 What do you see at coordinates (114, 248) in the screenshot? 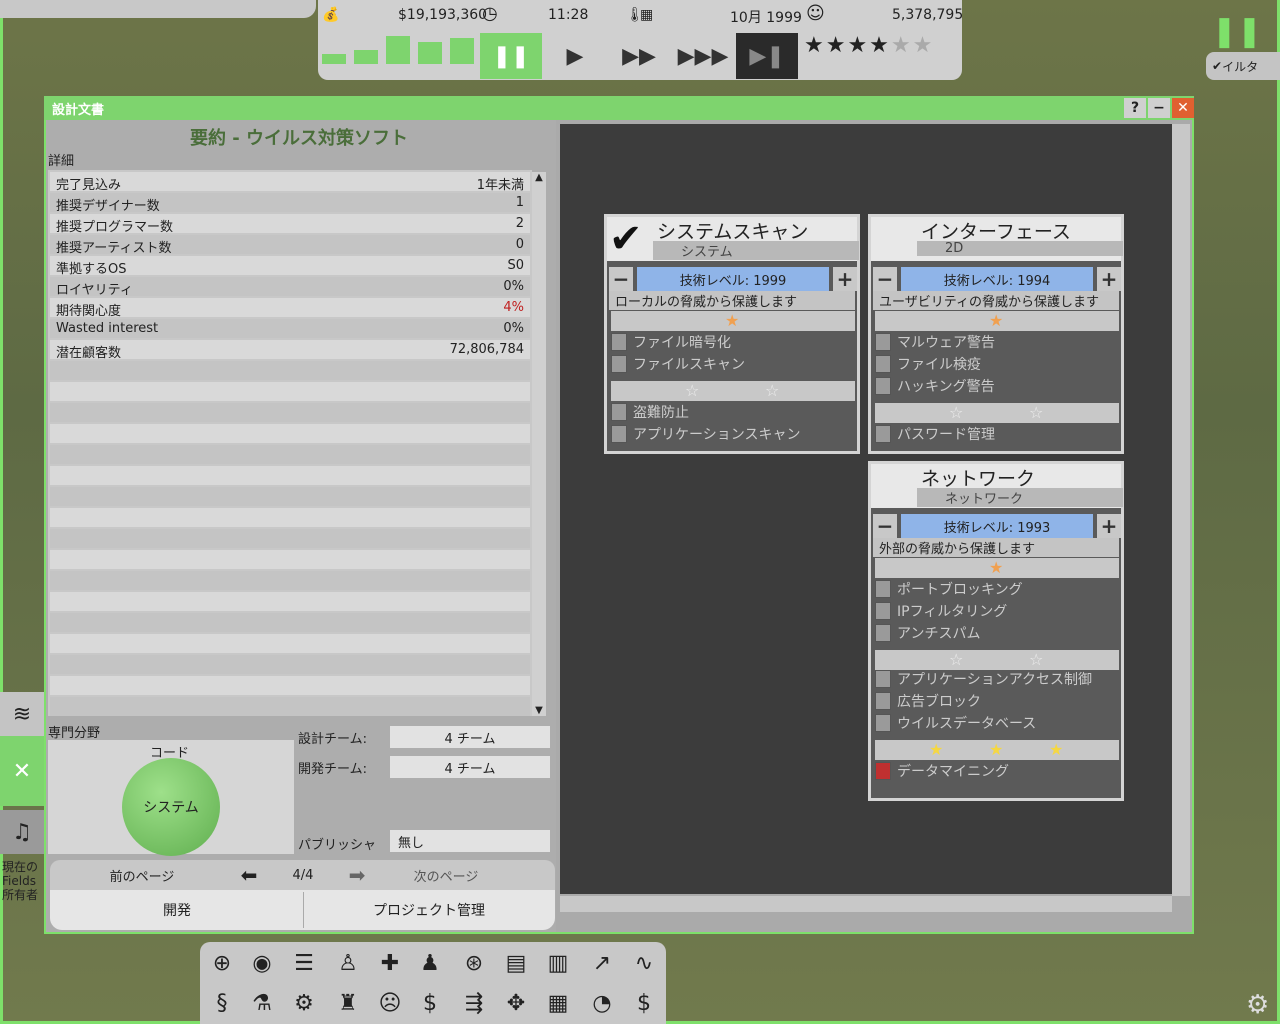
I see `detail-label: 推奨アーティスト数` at bounding box center [114, 248].